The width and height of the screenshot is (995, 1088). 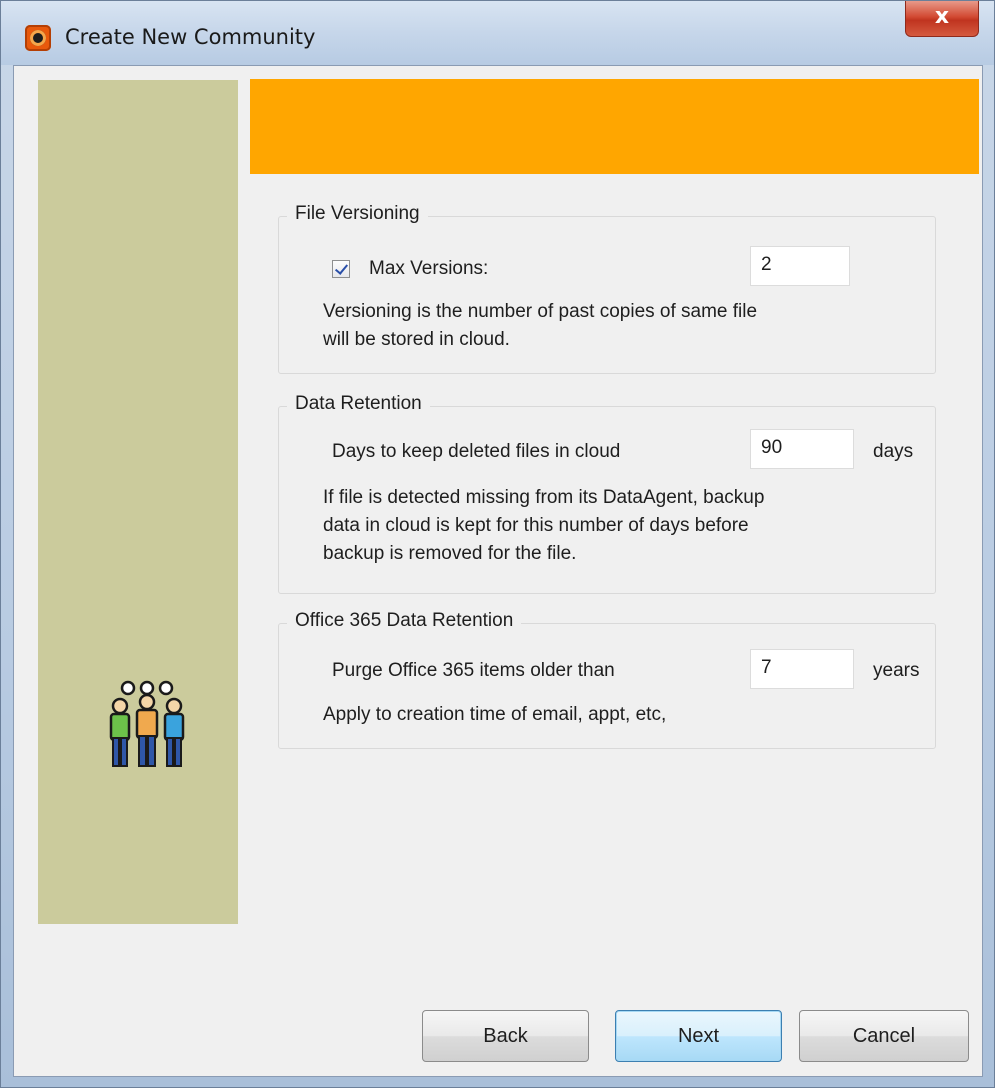 I want to click on max-versions-checkbox, so click(x=341, y=269).